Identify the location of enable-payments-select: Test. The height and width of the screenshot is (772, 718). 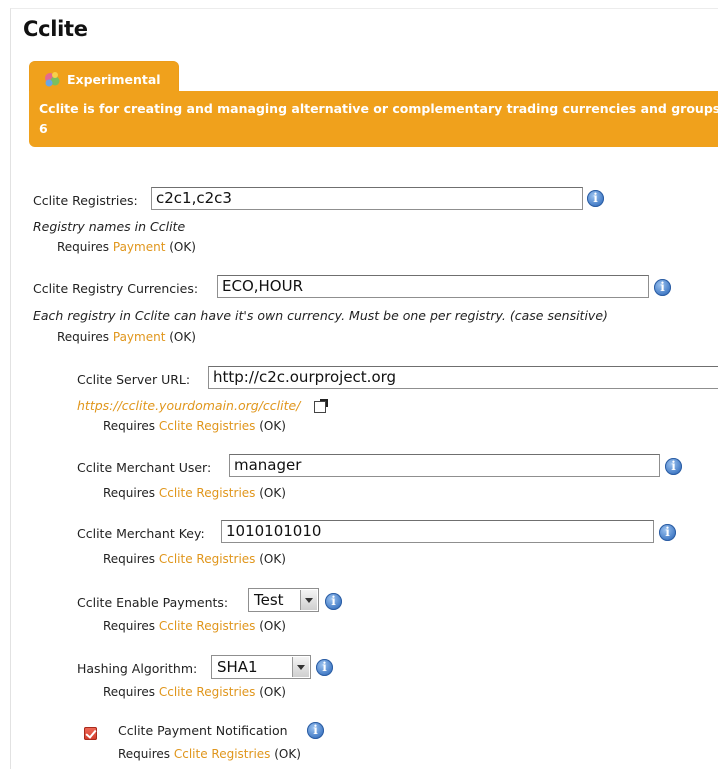
(283, 600).